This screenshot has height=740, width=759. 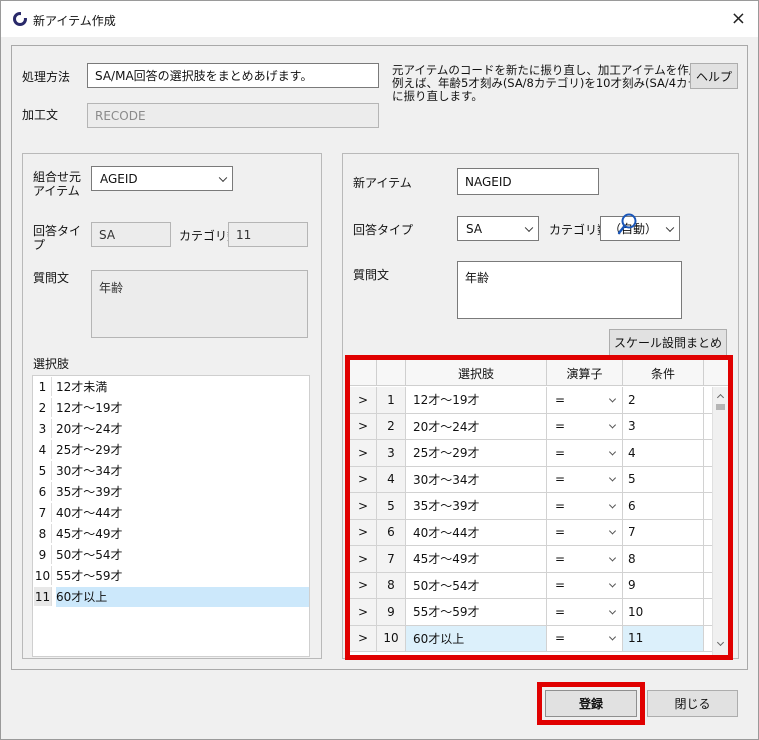 What do you see at coordinates (663, 400) in the screenshot?
I see `row-condition-cell: 2` at bounding box center [663, 400].